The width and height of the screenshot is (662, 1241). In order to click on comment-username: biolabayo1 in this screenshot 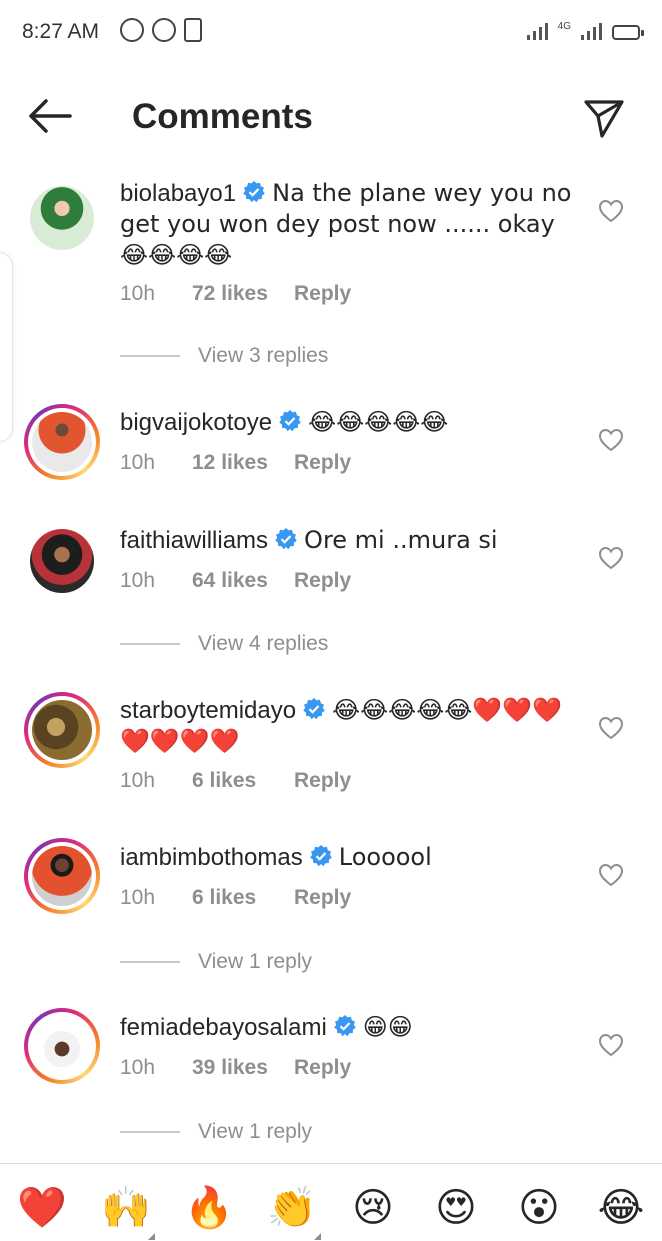, I will do `click(178, 193)`.